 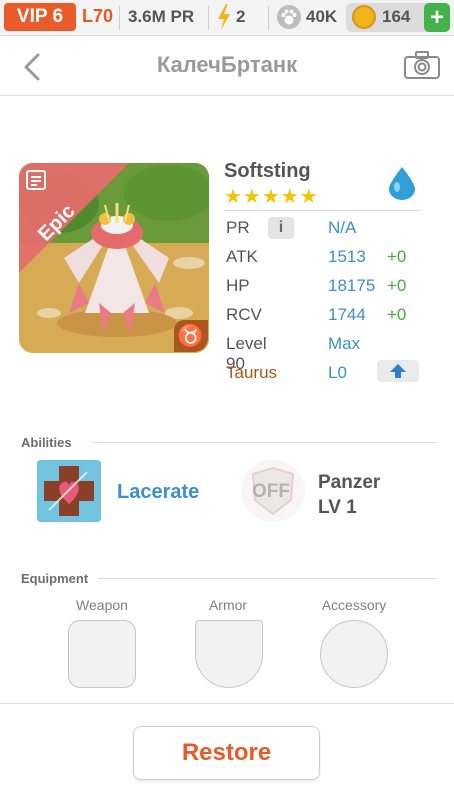 I want to click on stat-value: Max, so click(x=344, y=343).